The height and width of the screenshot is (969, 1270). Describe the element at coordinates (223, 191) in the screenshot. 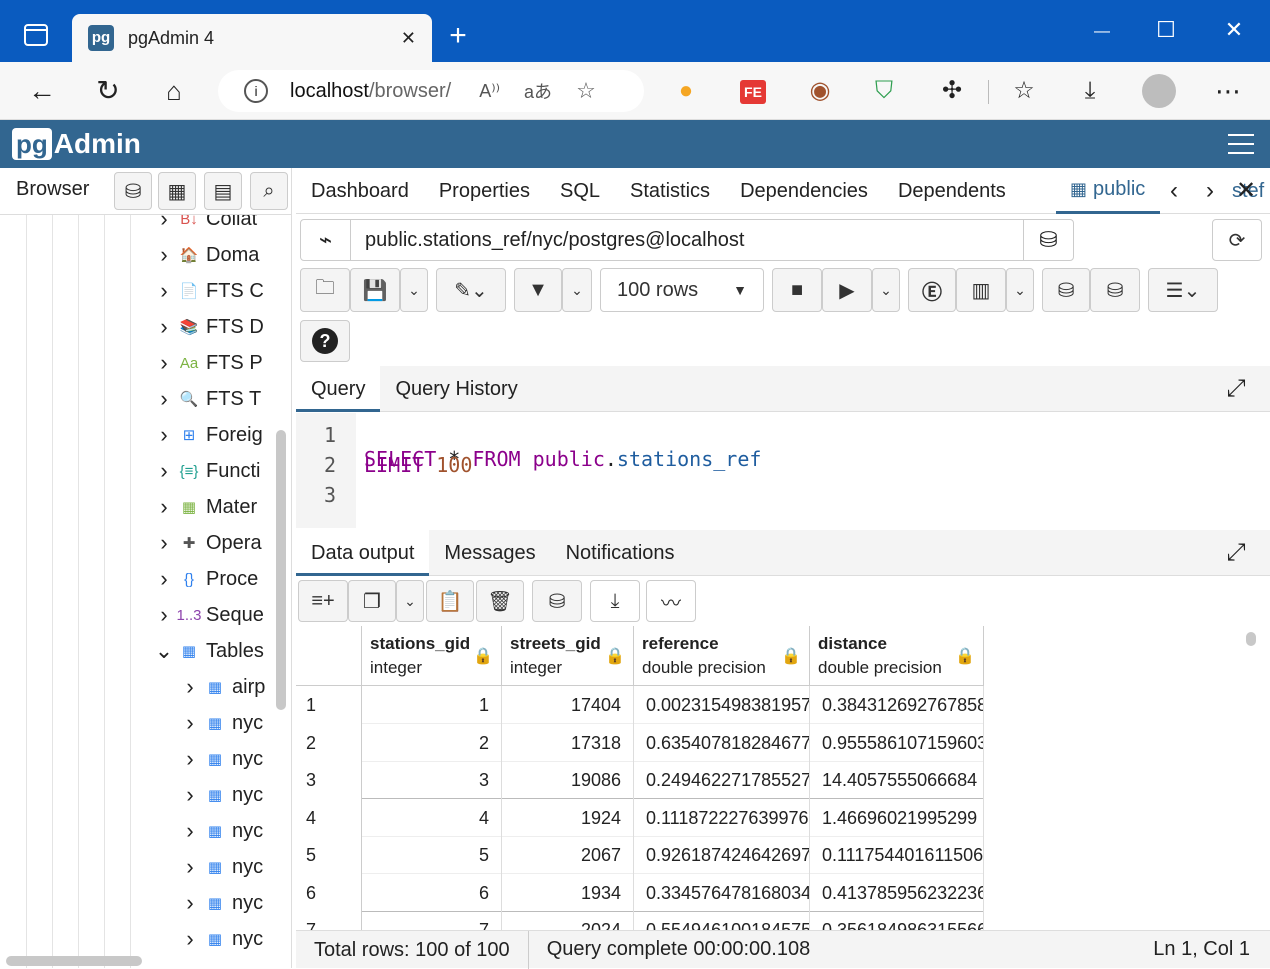

I see `table-filter-button: ▤` at that location.